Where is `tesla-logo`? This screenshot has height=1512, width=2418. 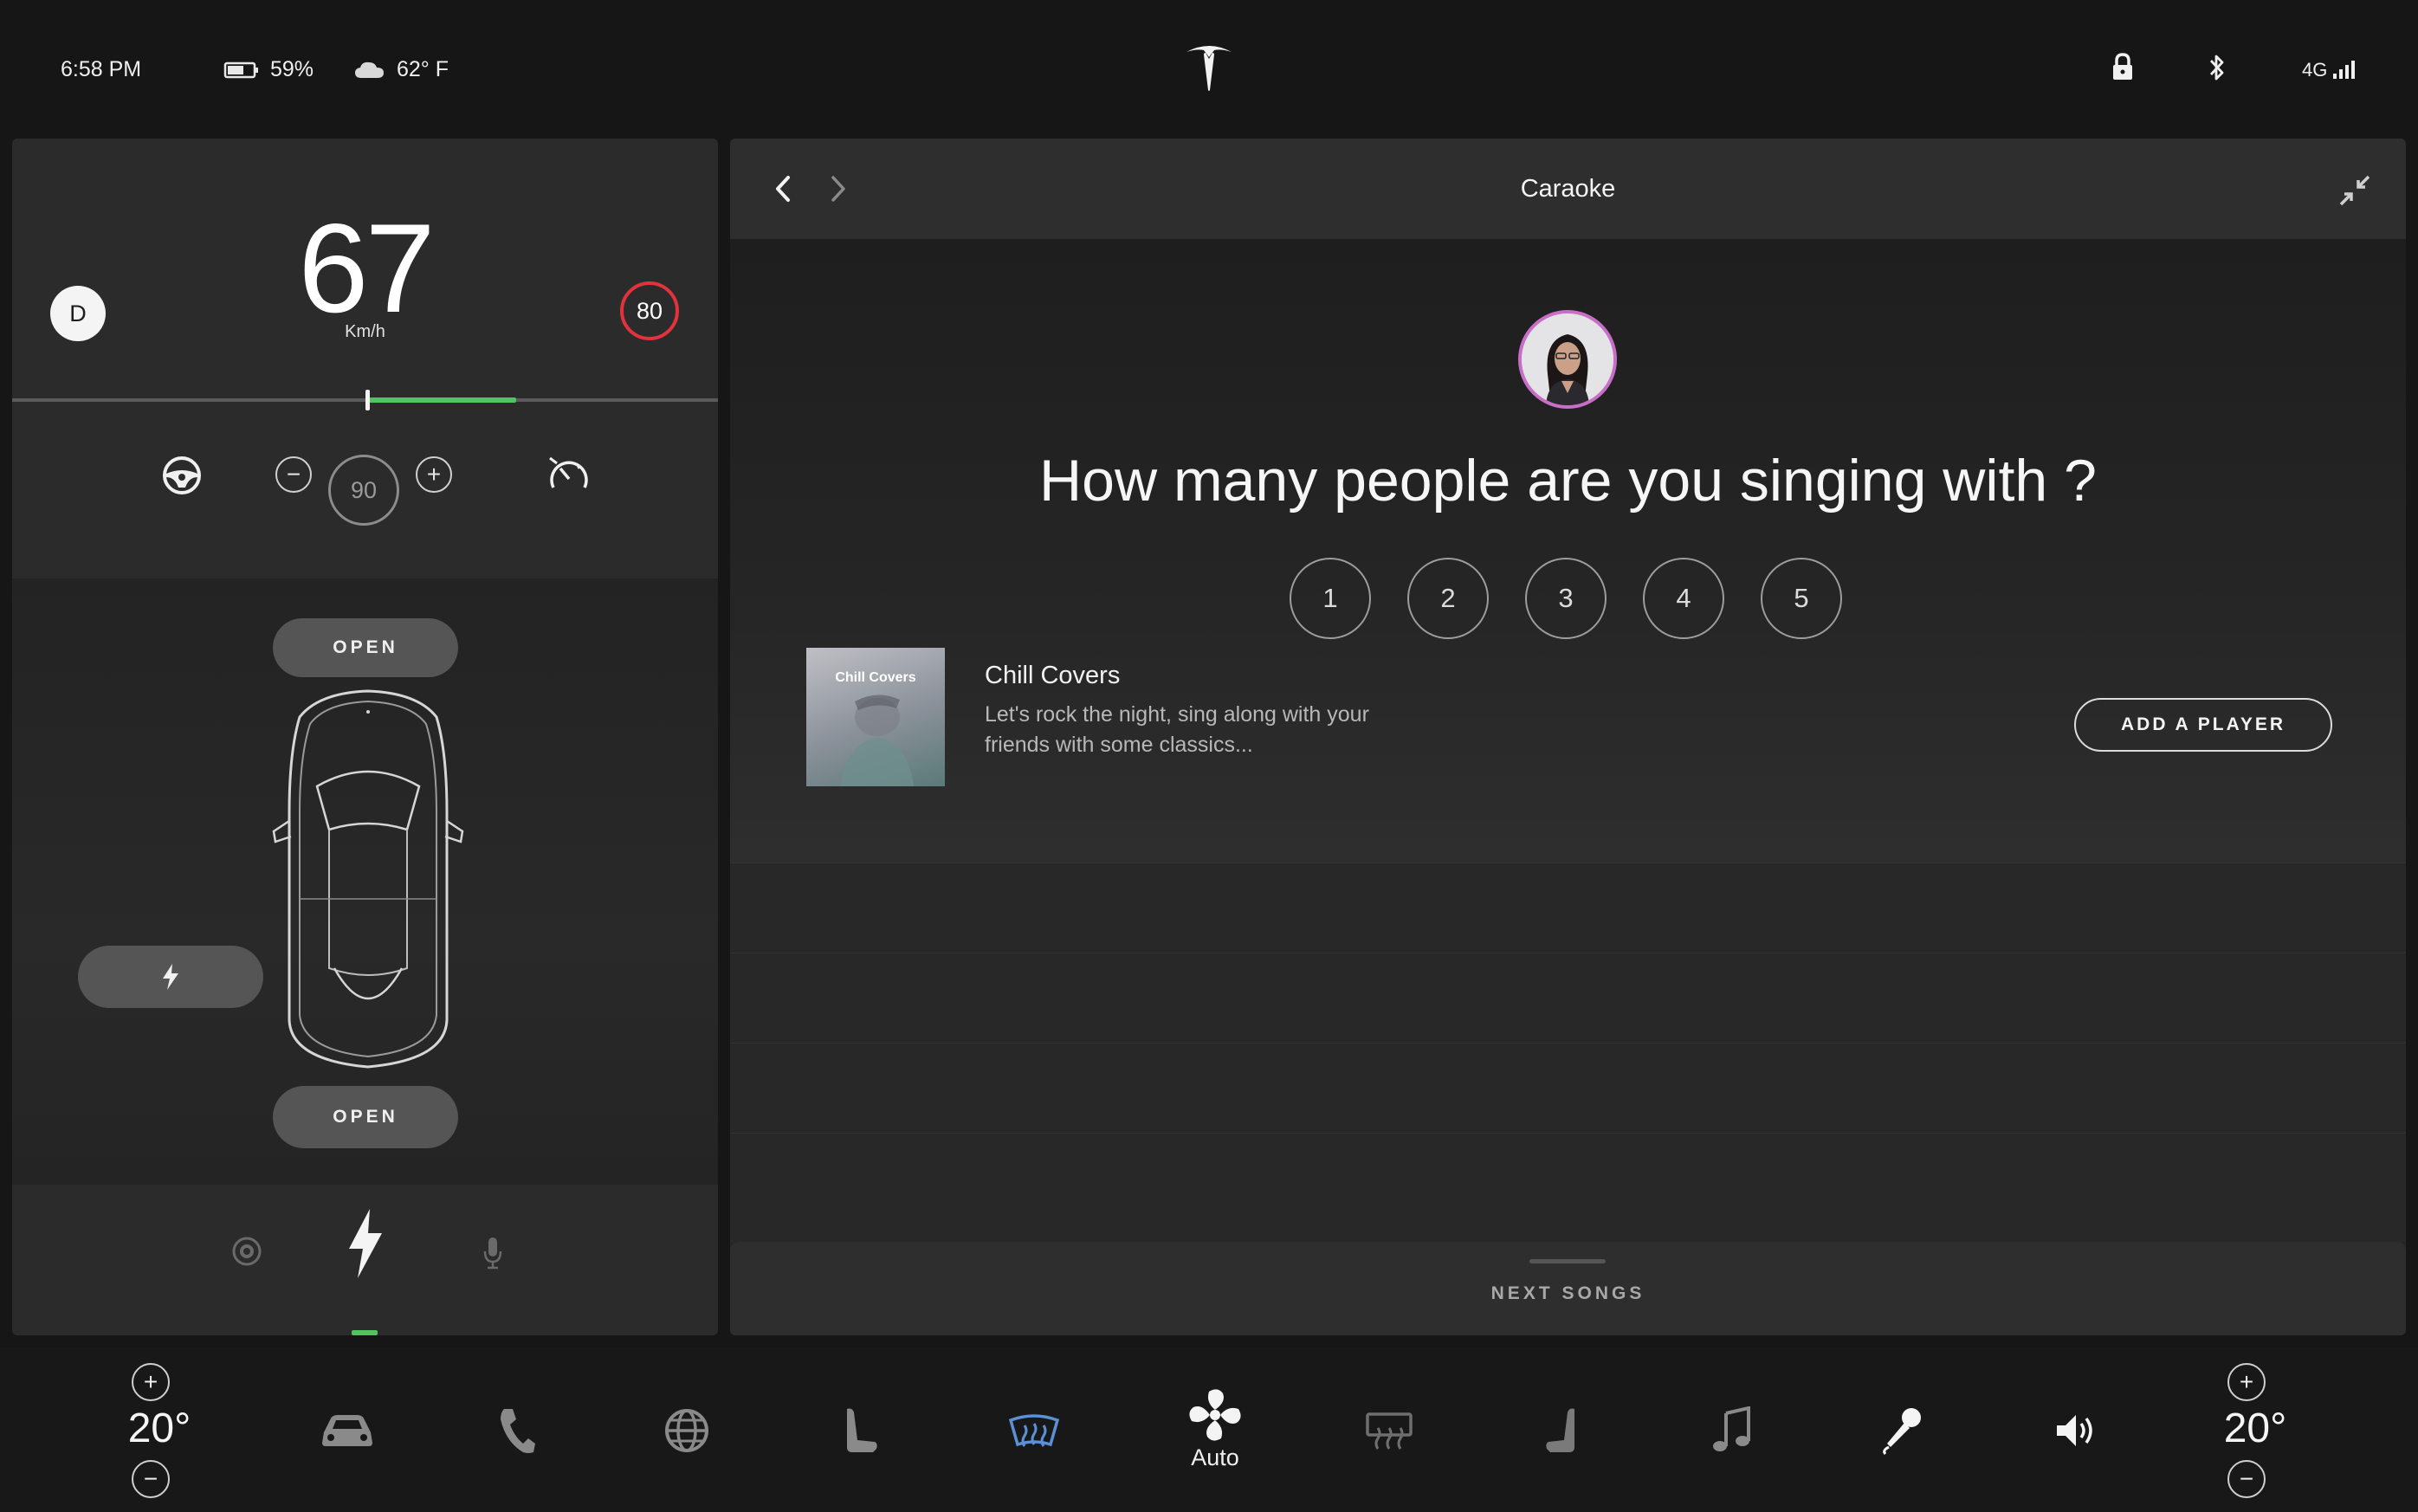 tesla-logo is located at coordinates (1209, 68).